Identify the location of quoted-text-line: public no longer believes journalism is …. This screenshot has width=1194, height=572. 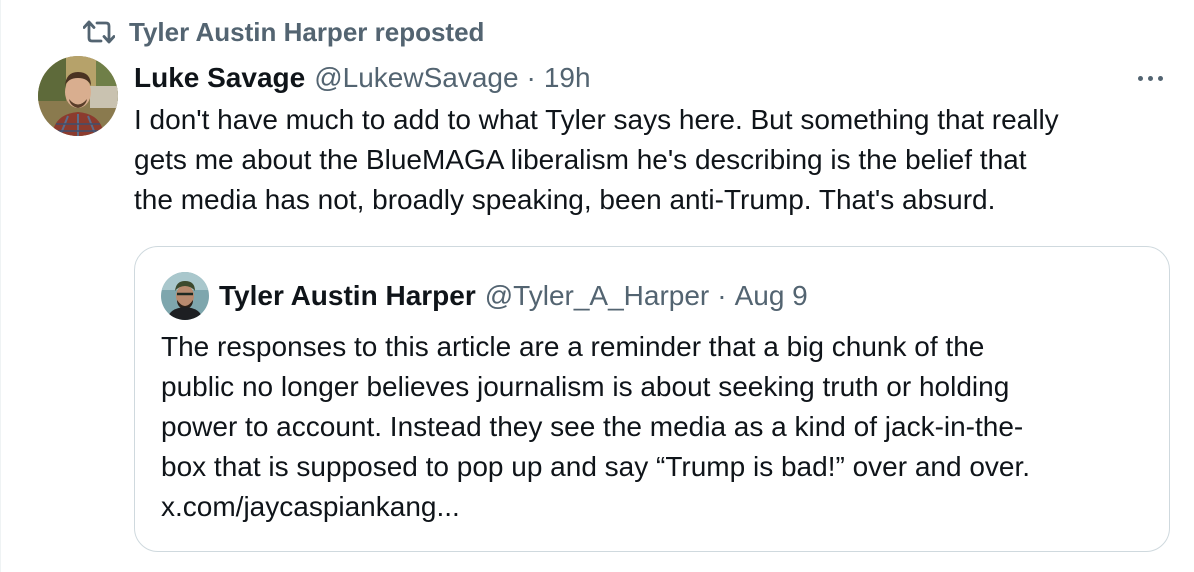
(585, 386).